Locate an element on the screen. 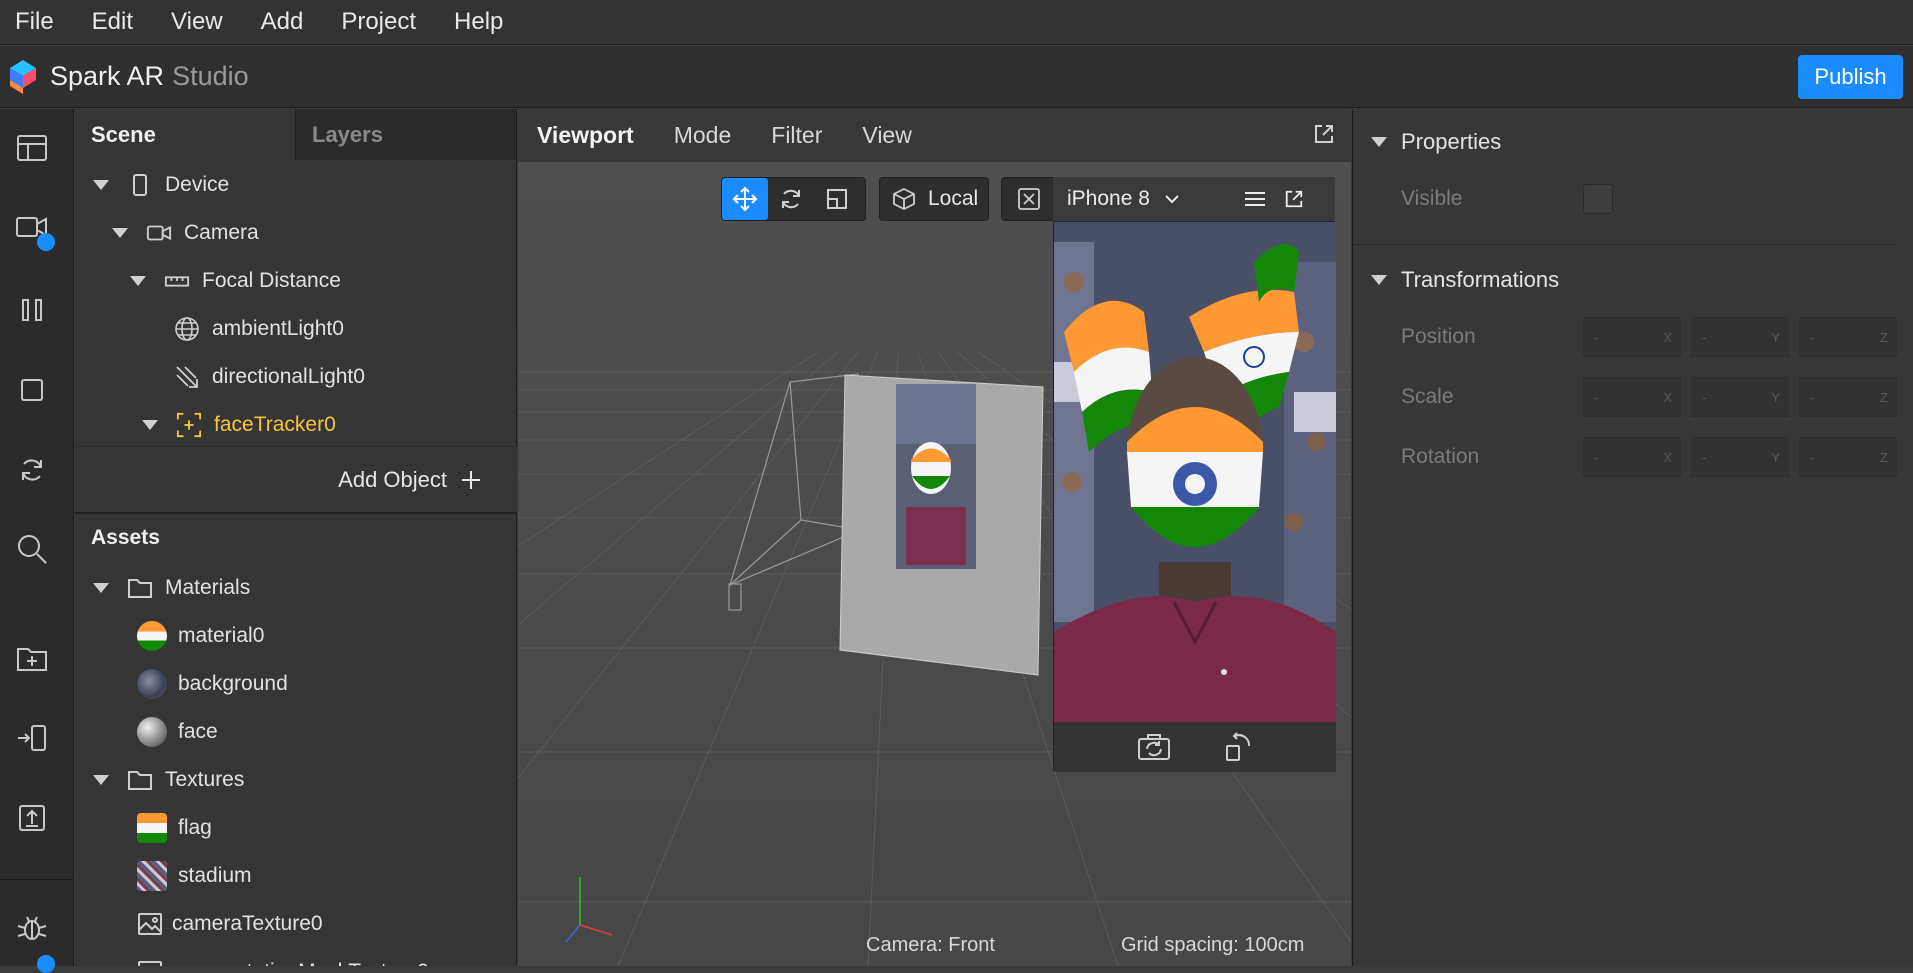 Image resolution: width=1913 pixels, height=973 pixels. asset-camera-texture: cameraTexture0 is located at coordinates (230, 924).